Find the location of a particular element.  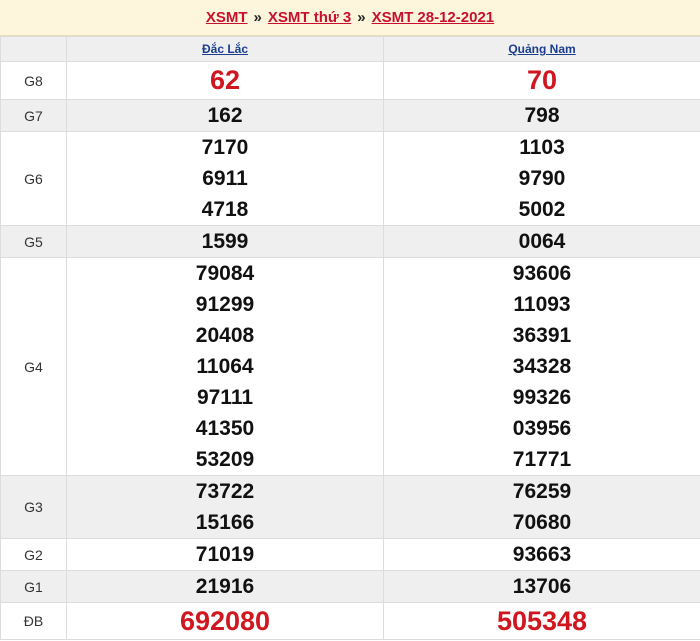

prize-label: G2 is located at coordinates (33, 554).